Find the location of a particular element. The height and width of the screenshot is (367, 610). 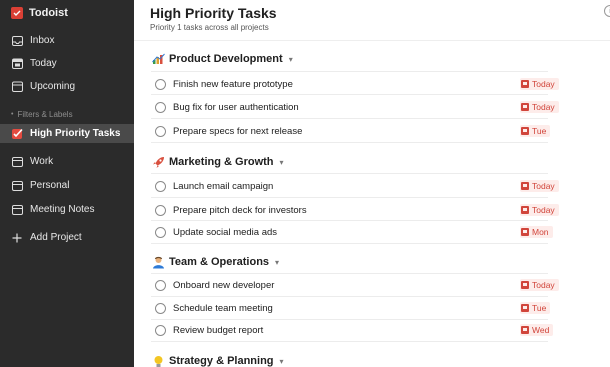

task-title: Prepare pitch deck for investors is located at coordinates (240, 210).